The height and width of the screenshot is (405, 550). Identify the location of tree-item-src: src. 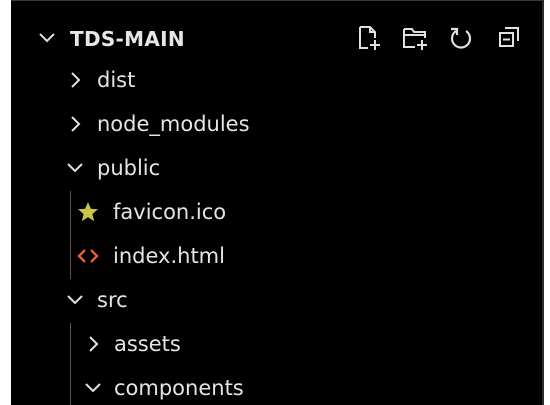
(276, 300).